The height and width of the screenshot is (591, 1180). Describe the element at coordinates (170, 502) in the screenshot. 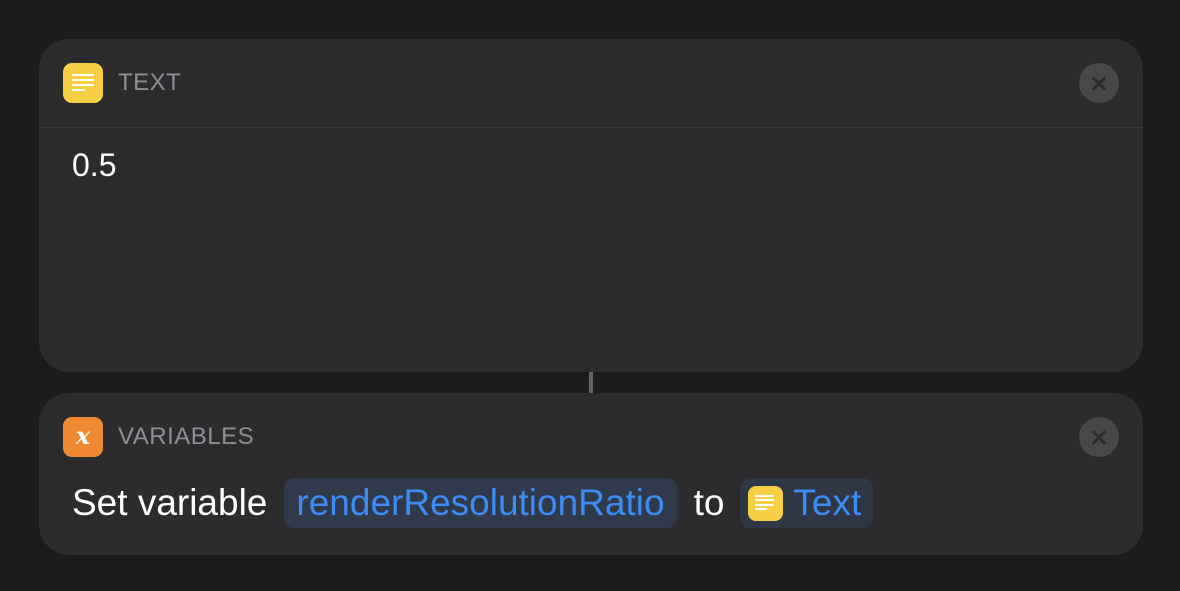

I see `set-variable-label: Set variable` at that location.